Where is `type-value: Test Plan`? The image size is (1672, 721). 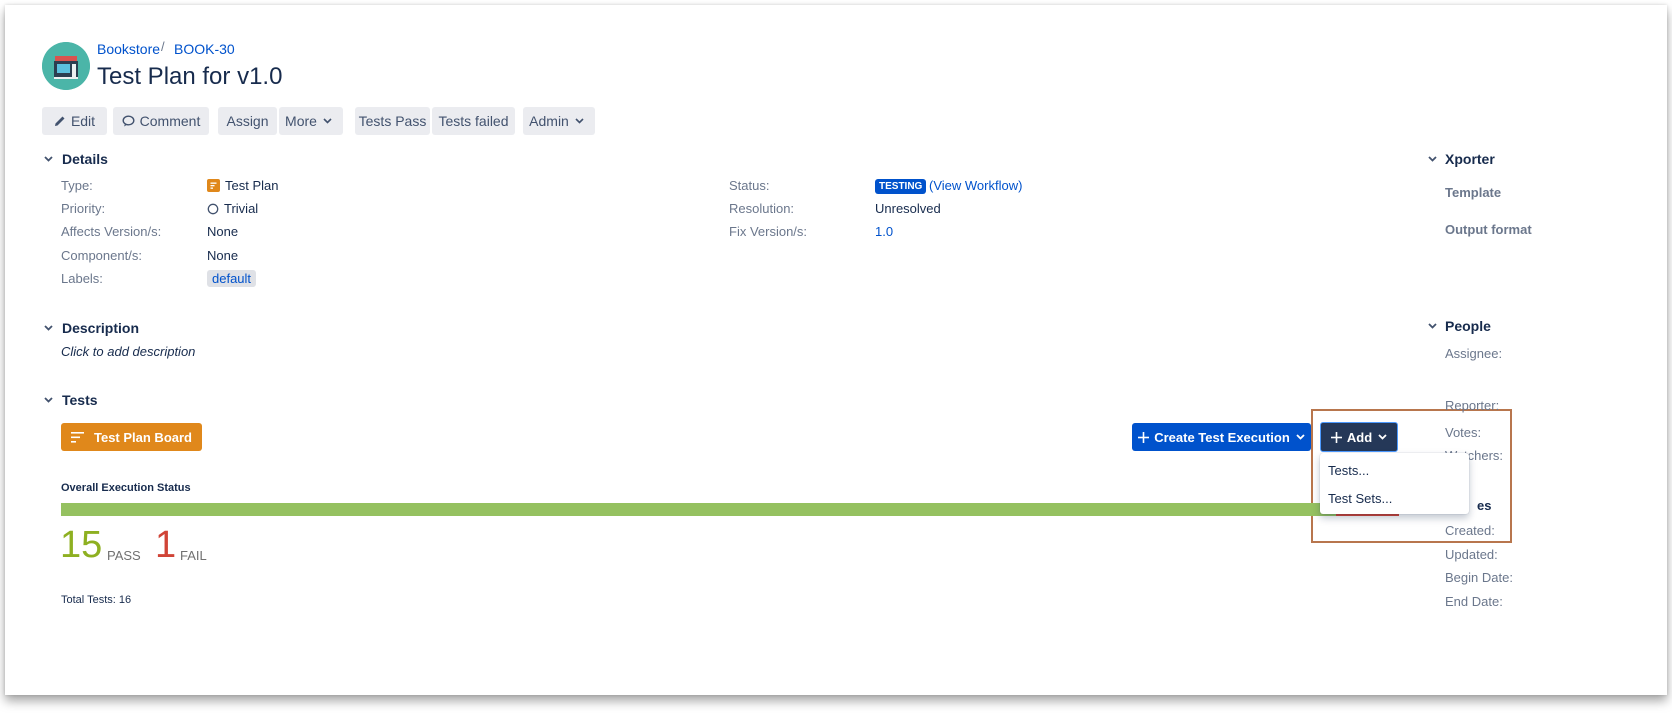 type-value: Test Plan is located at coordinates (242, 185).